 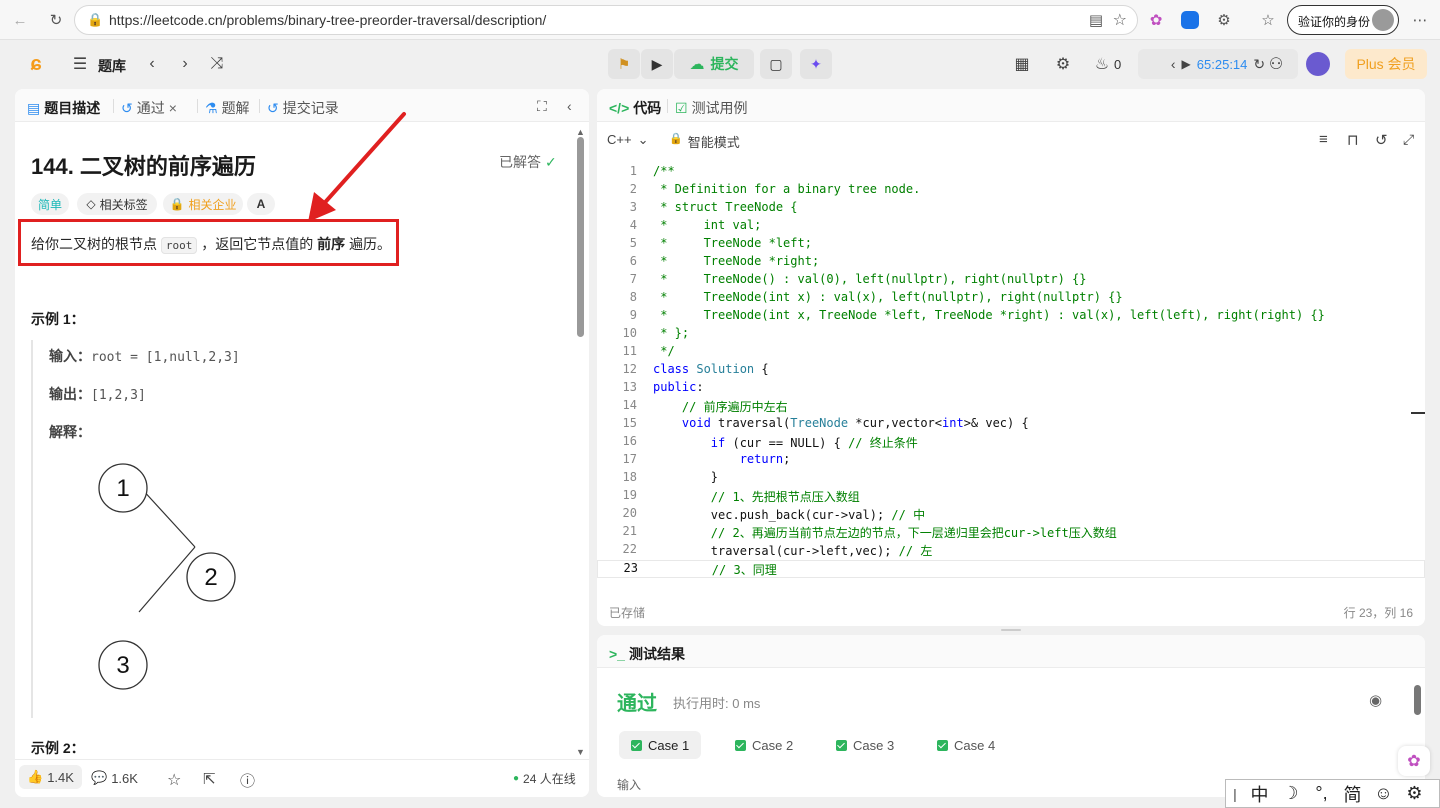 I want to click on streak-flame-icon: ♨, so click(x=1102, y=64).